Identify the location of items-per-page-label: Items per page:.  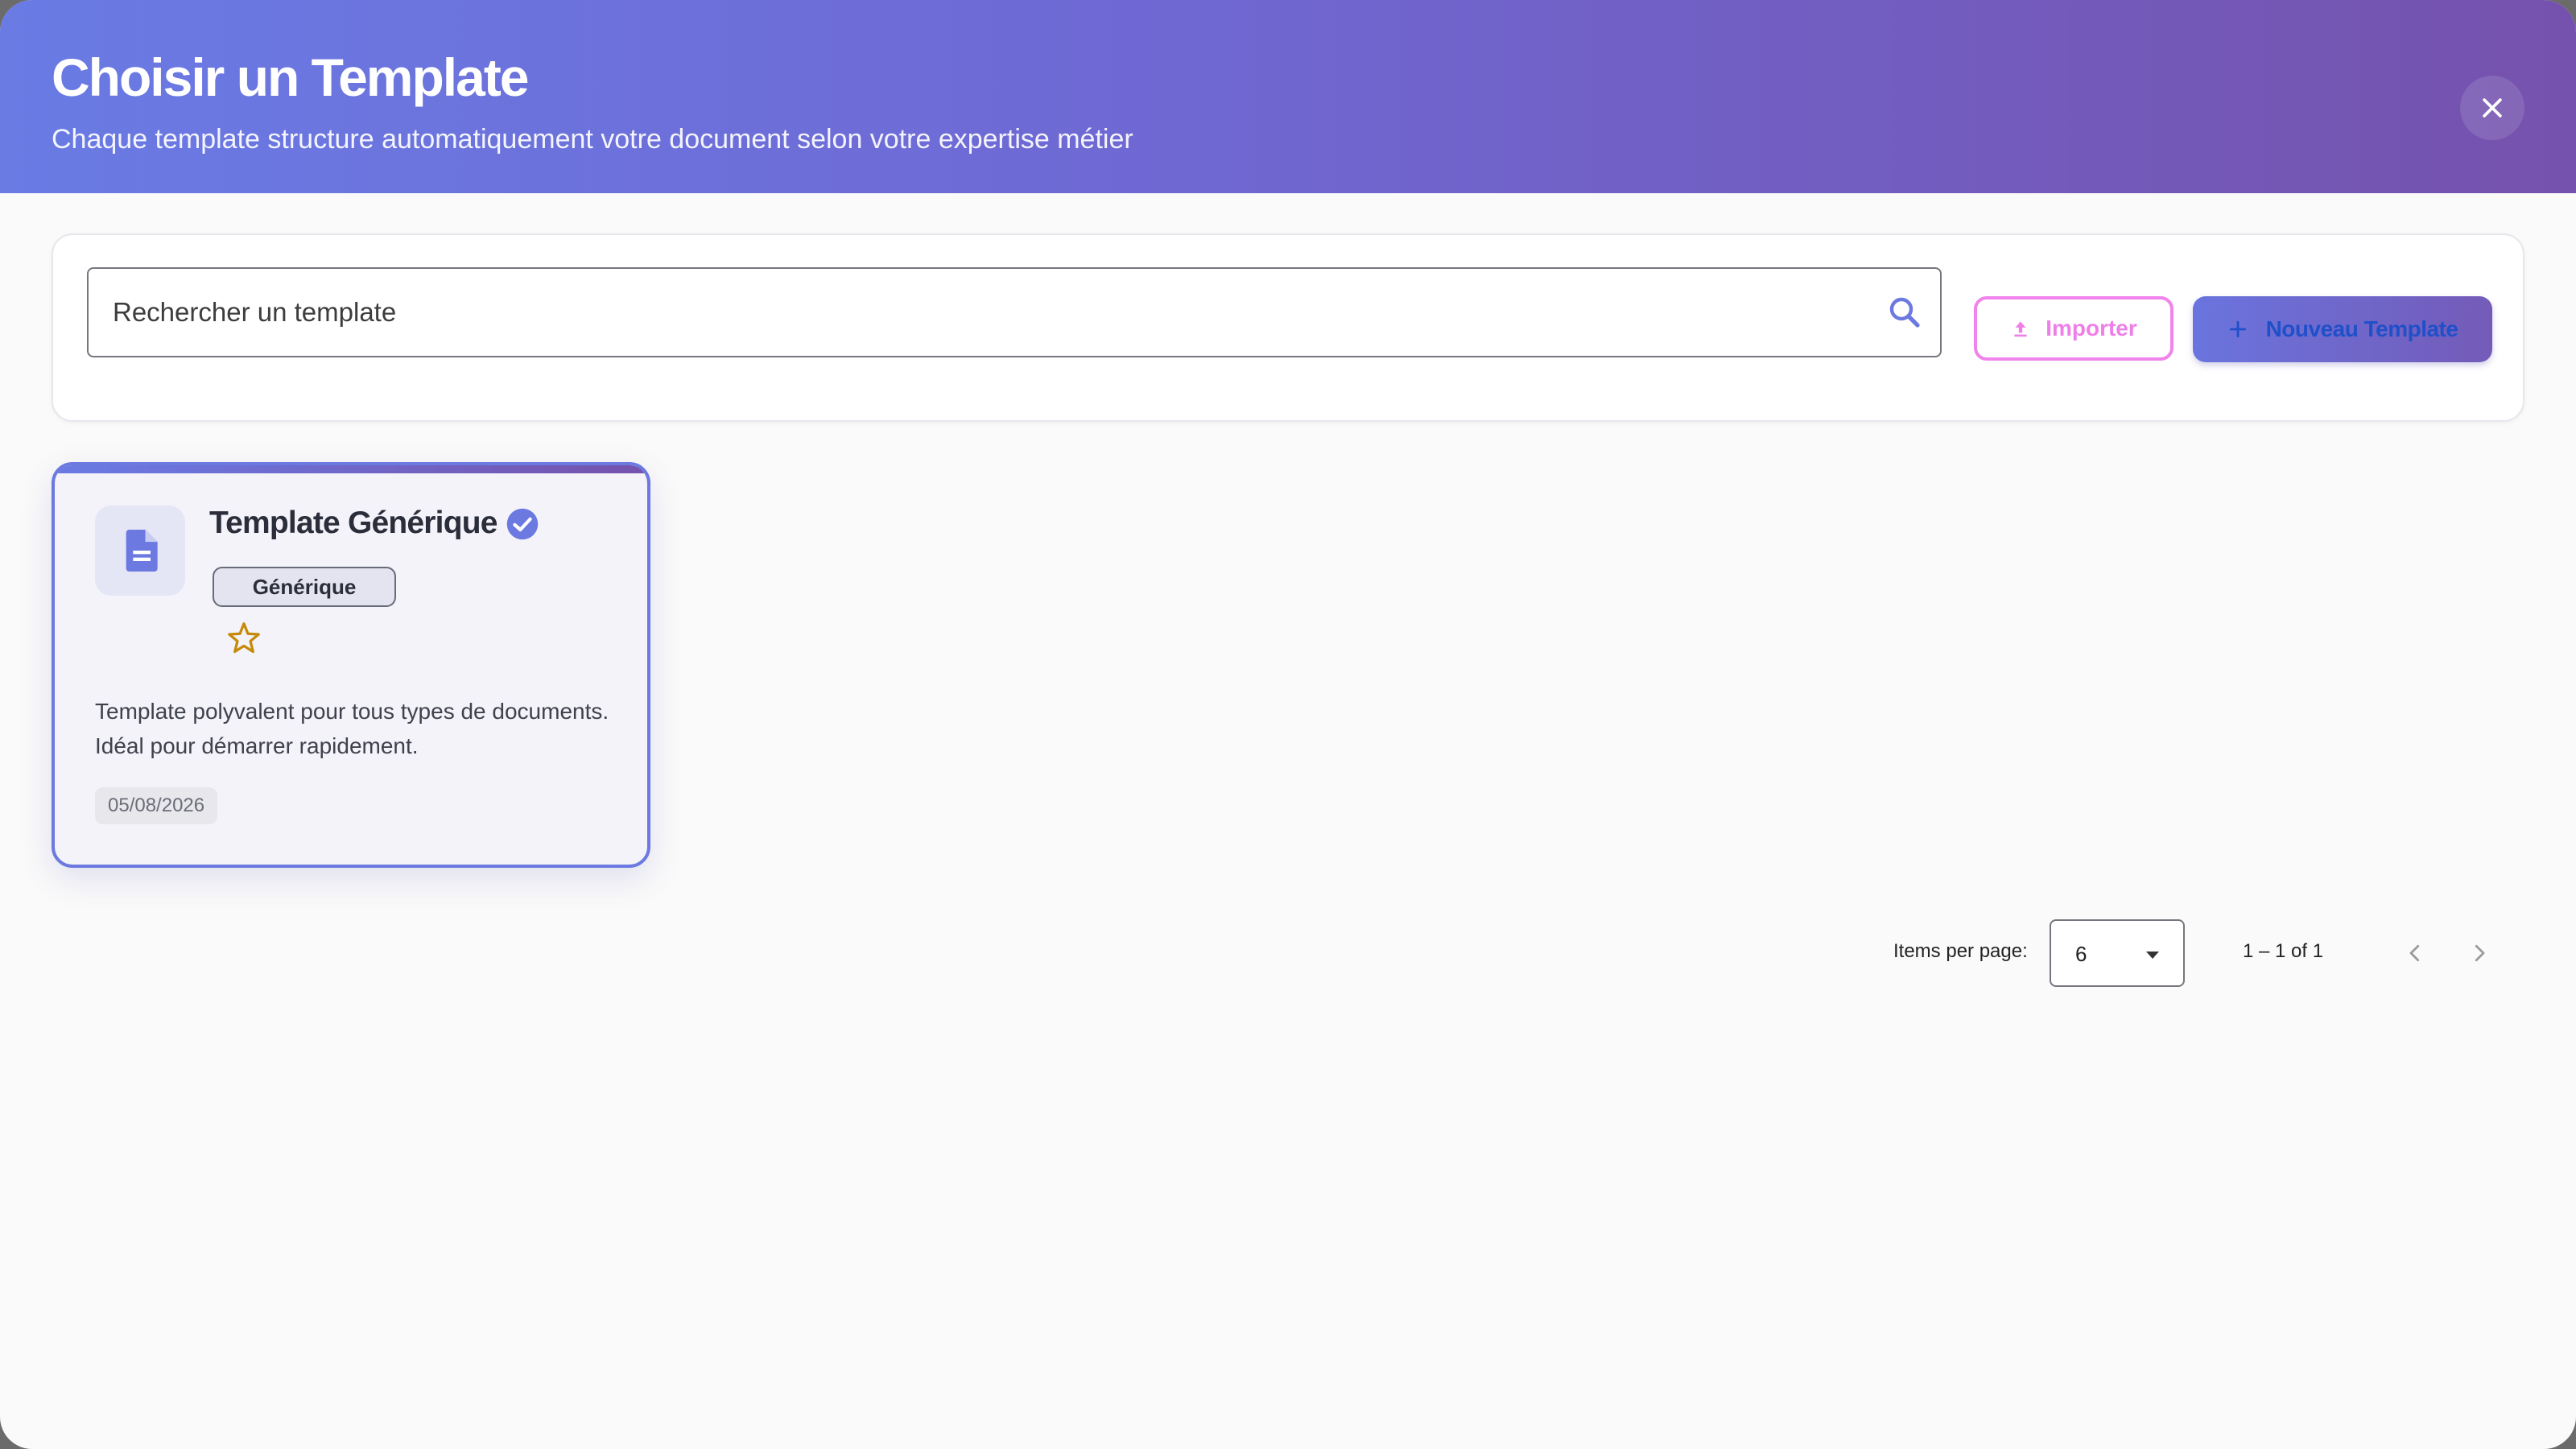
(1960, 951).